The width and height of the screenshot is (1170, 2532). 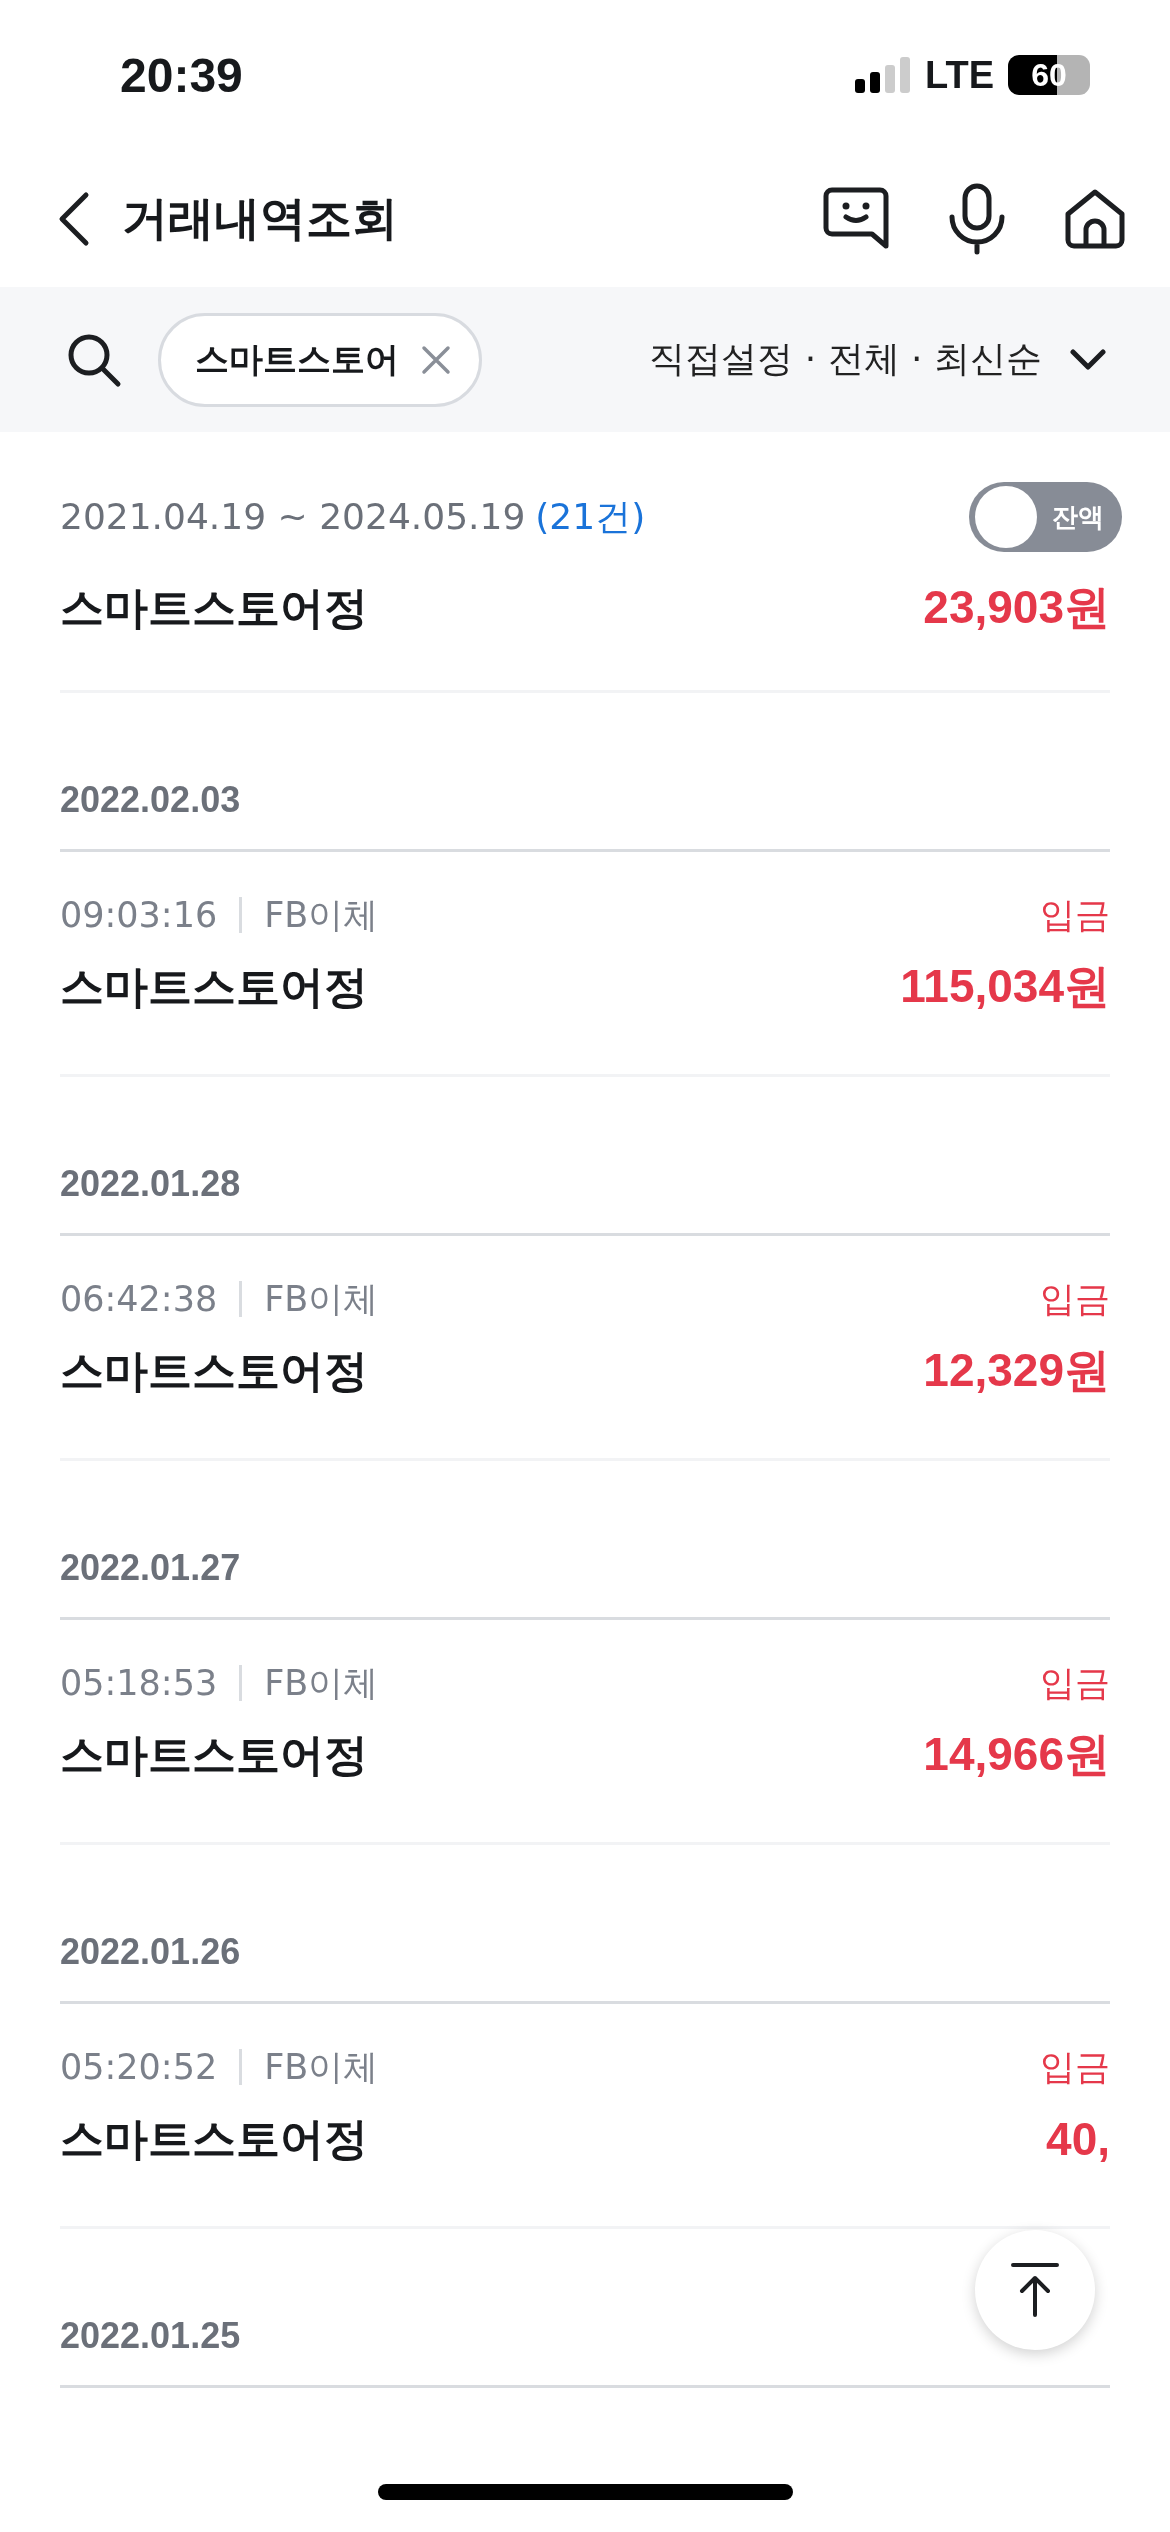 What do you see at coordinates (1016, 1754) in the screenshot?
I see `transaction-amount: 14,966원` at bounding box center [1016, 1754].